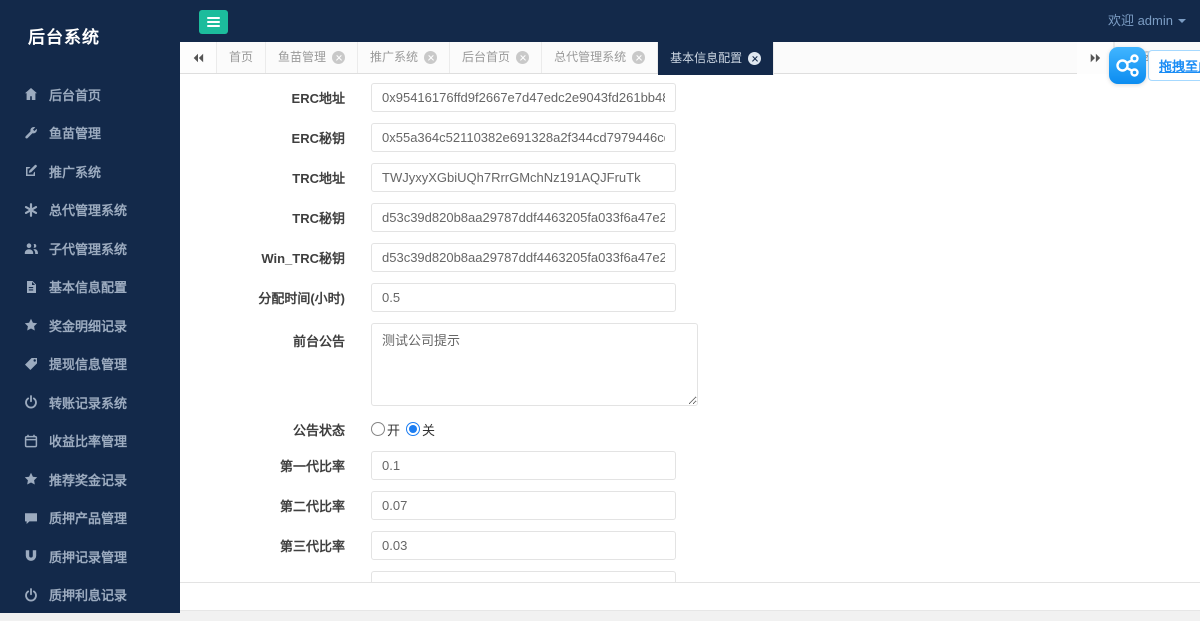  Describe the element at coordinates (378, 429) in the screenshot. I see `radio-on` at that location.